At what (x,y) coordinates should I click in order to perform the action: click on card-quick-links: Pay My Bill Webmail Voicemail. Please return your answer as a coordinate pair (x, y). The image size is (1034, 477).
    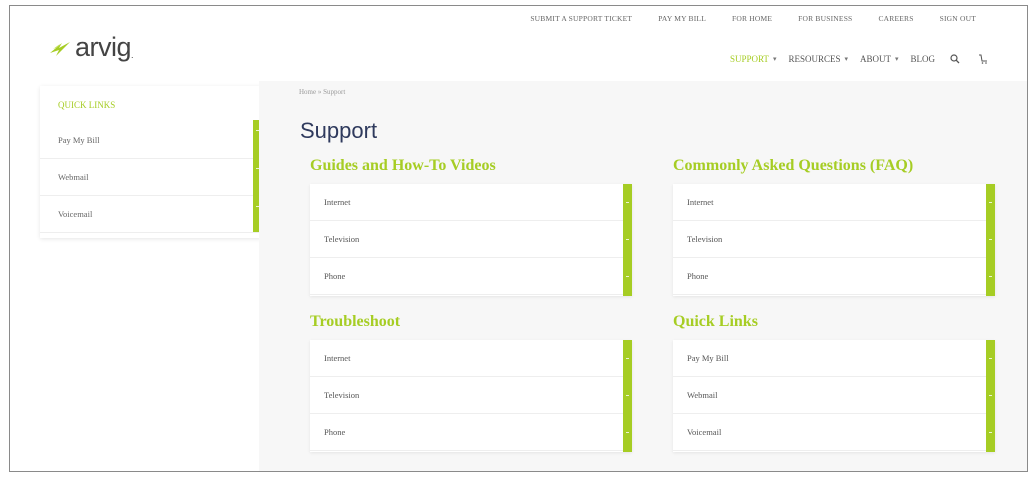
    Looking at the image, I should click on (834, 396).